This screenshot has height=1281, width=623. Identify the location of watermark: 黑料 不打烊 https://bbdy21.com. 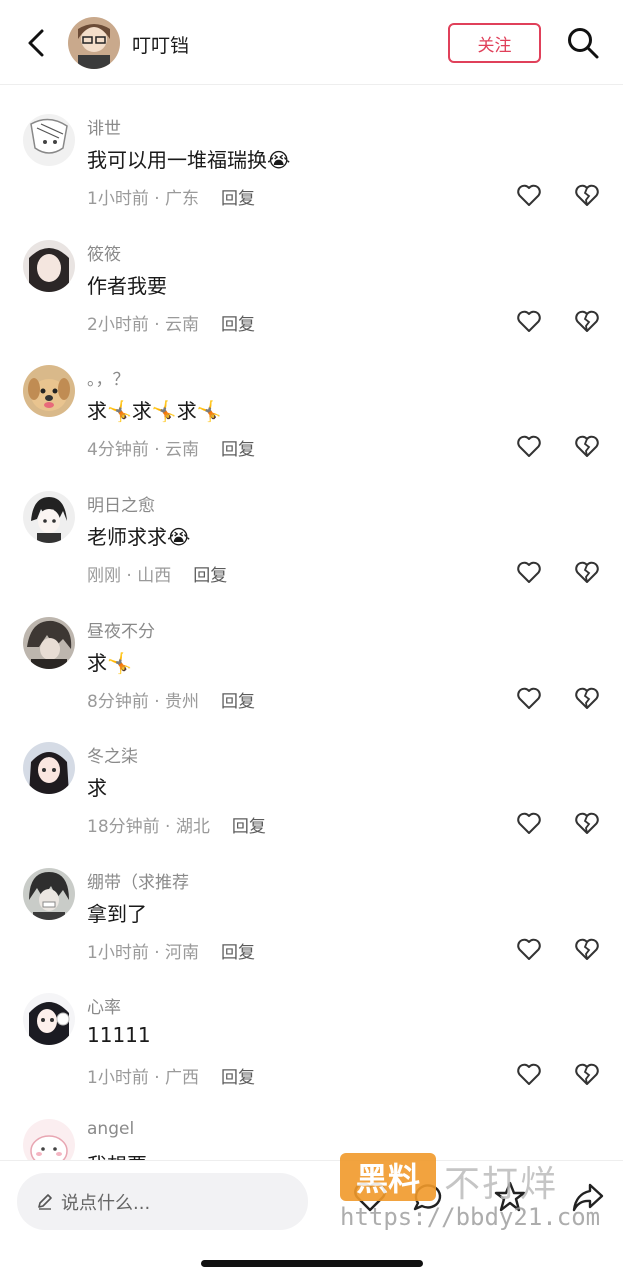
(475, 1198).